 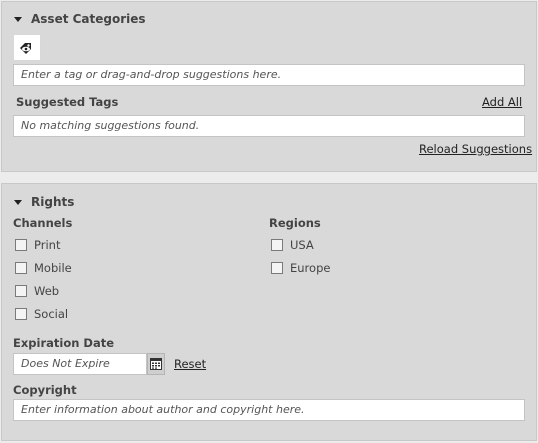 I want to click on region-checkbox-usa: USA, so click(x=292, y=245).